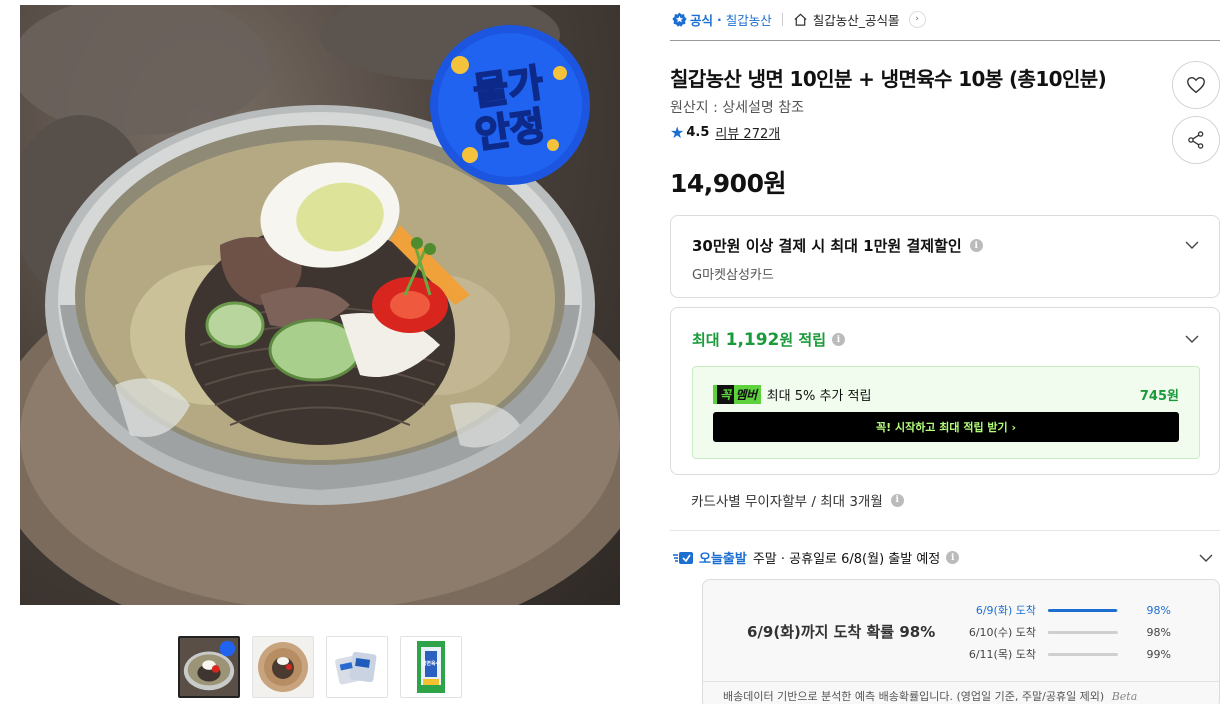  Describe the element at coordinates (723, 559) in the screenshot. I see `today-shipping-label: 오늘출발` at that location.